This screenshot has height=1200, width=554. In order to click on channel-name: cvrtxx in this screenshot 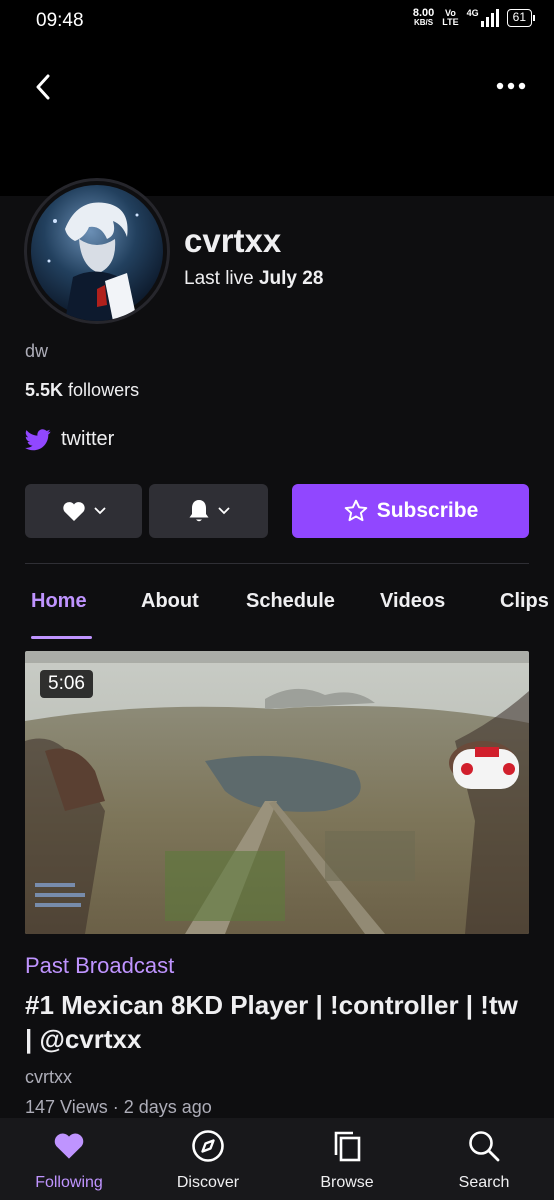, I will do `click(233, 240)`.